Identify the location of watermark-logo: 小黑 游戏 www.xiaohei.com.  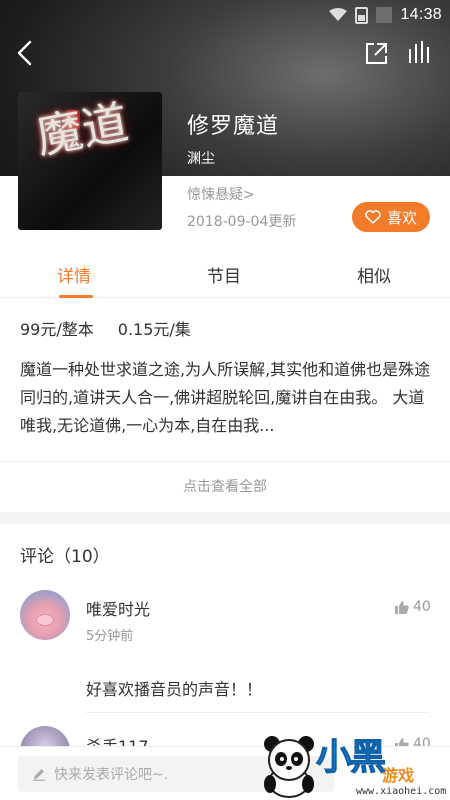
(354, 762).